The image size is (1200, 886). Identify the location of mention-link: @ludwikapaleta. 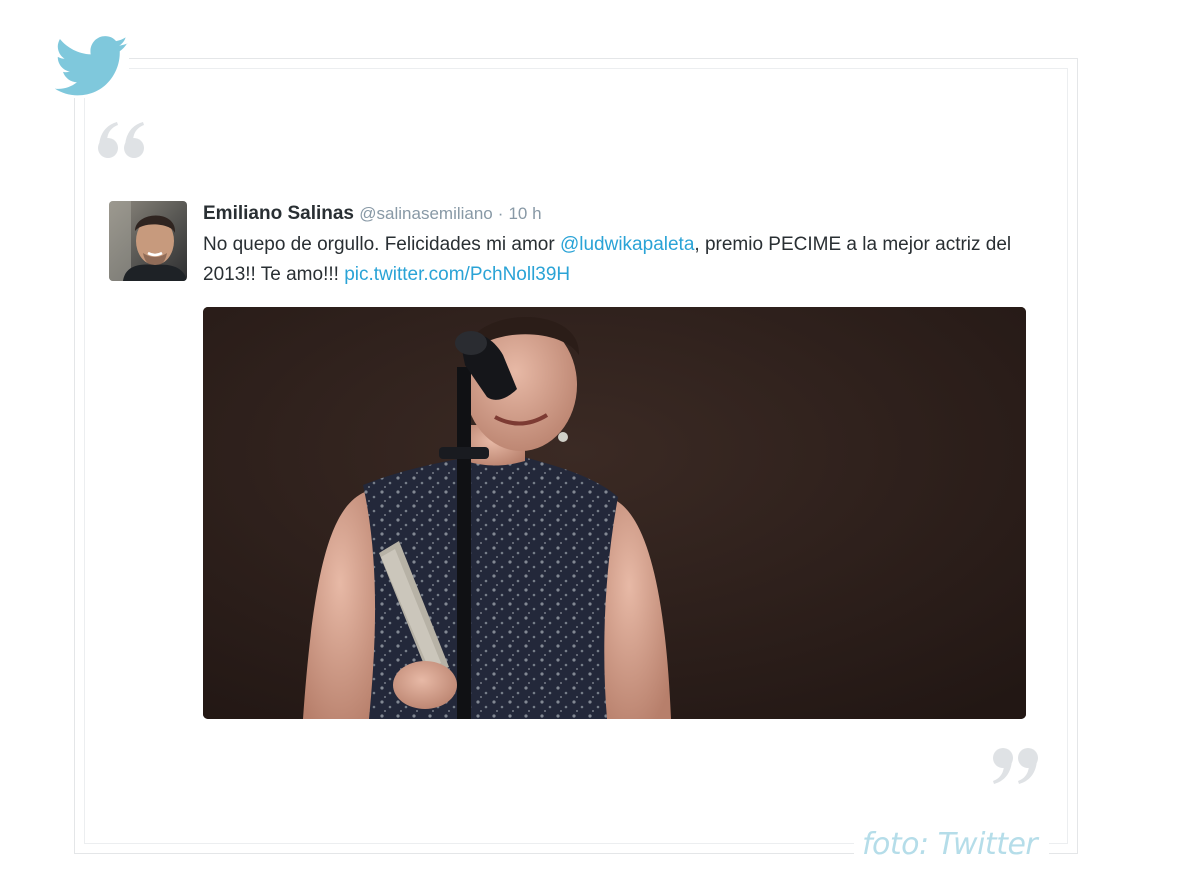
(627, 244).